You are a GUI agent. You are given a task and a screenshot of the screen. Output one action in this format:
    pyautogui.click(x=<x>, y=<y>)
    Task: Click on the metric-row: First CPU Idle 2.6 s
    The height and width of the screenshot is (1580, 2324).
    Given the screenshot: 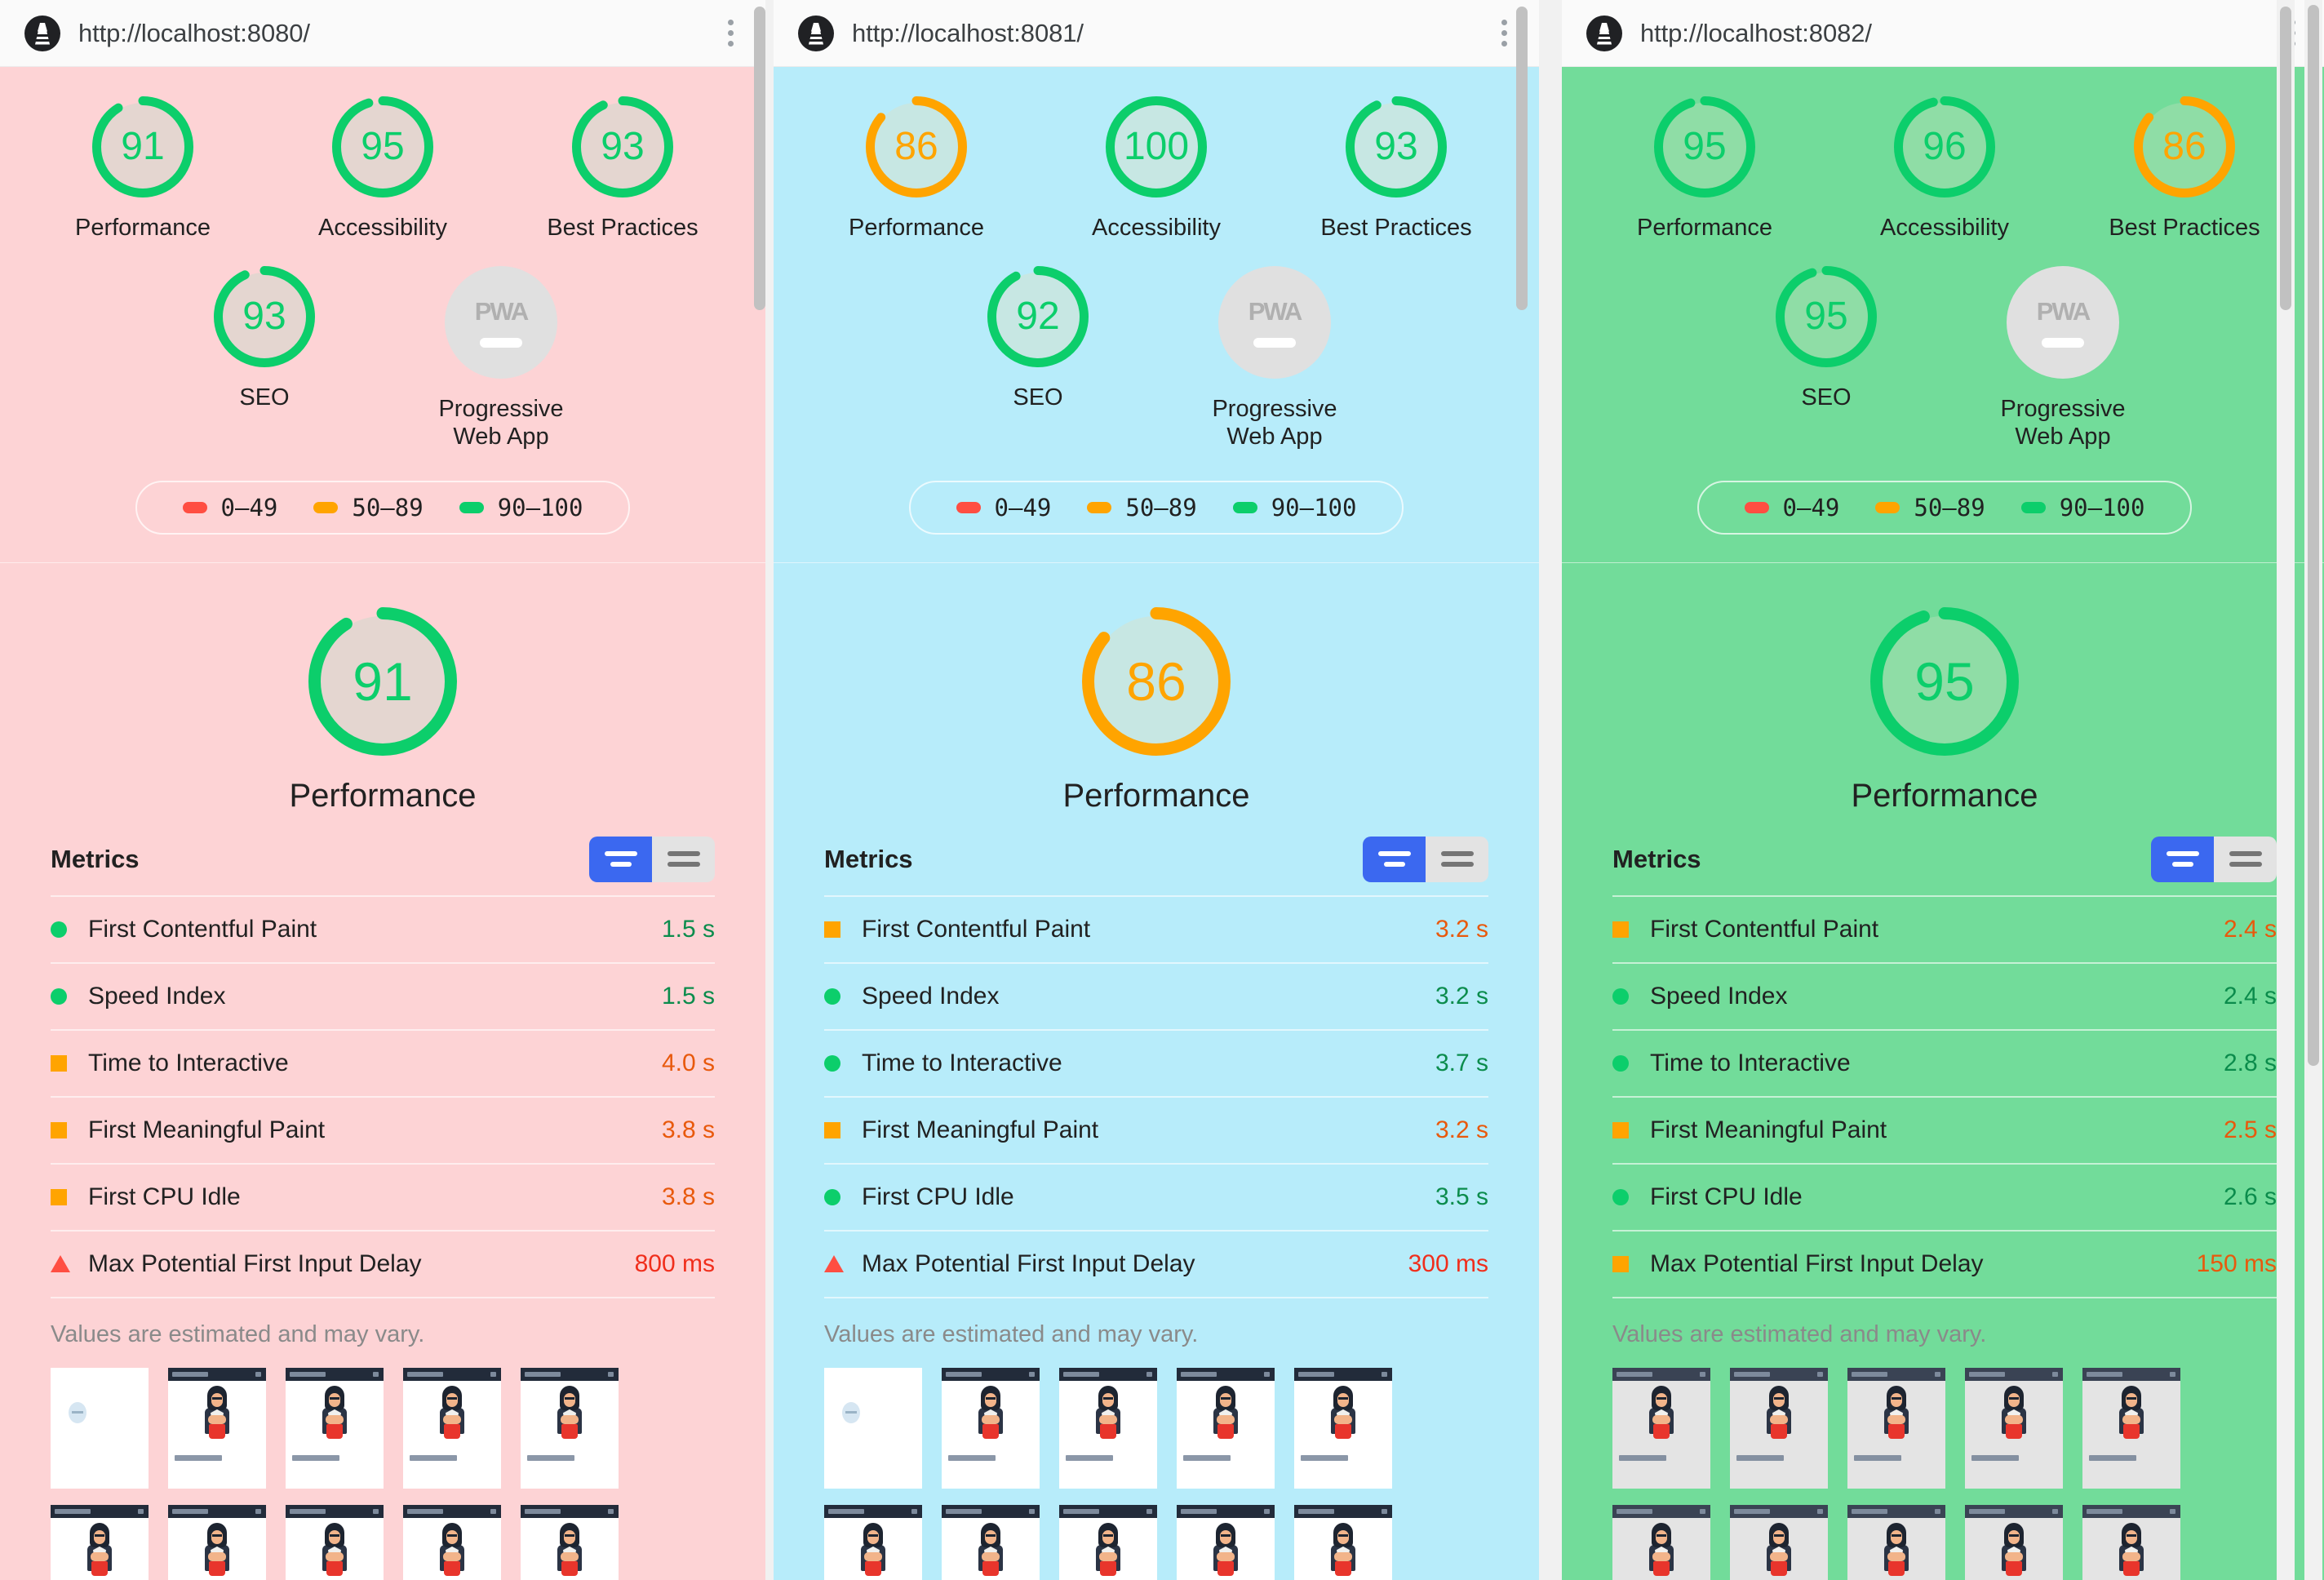 What is the action you would take?
    pyautogui.click(x=1944, y=1196)
    